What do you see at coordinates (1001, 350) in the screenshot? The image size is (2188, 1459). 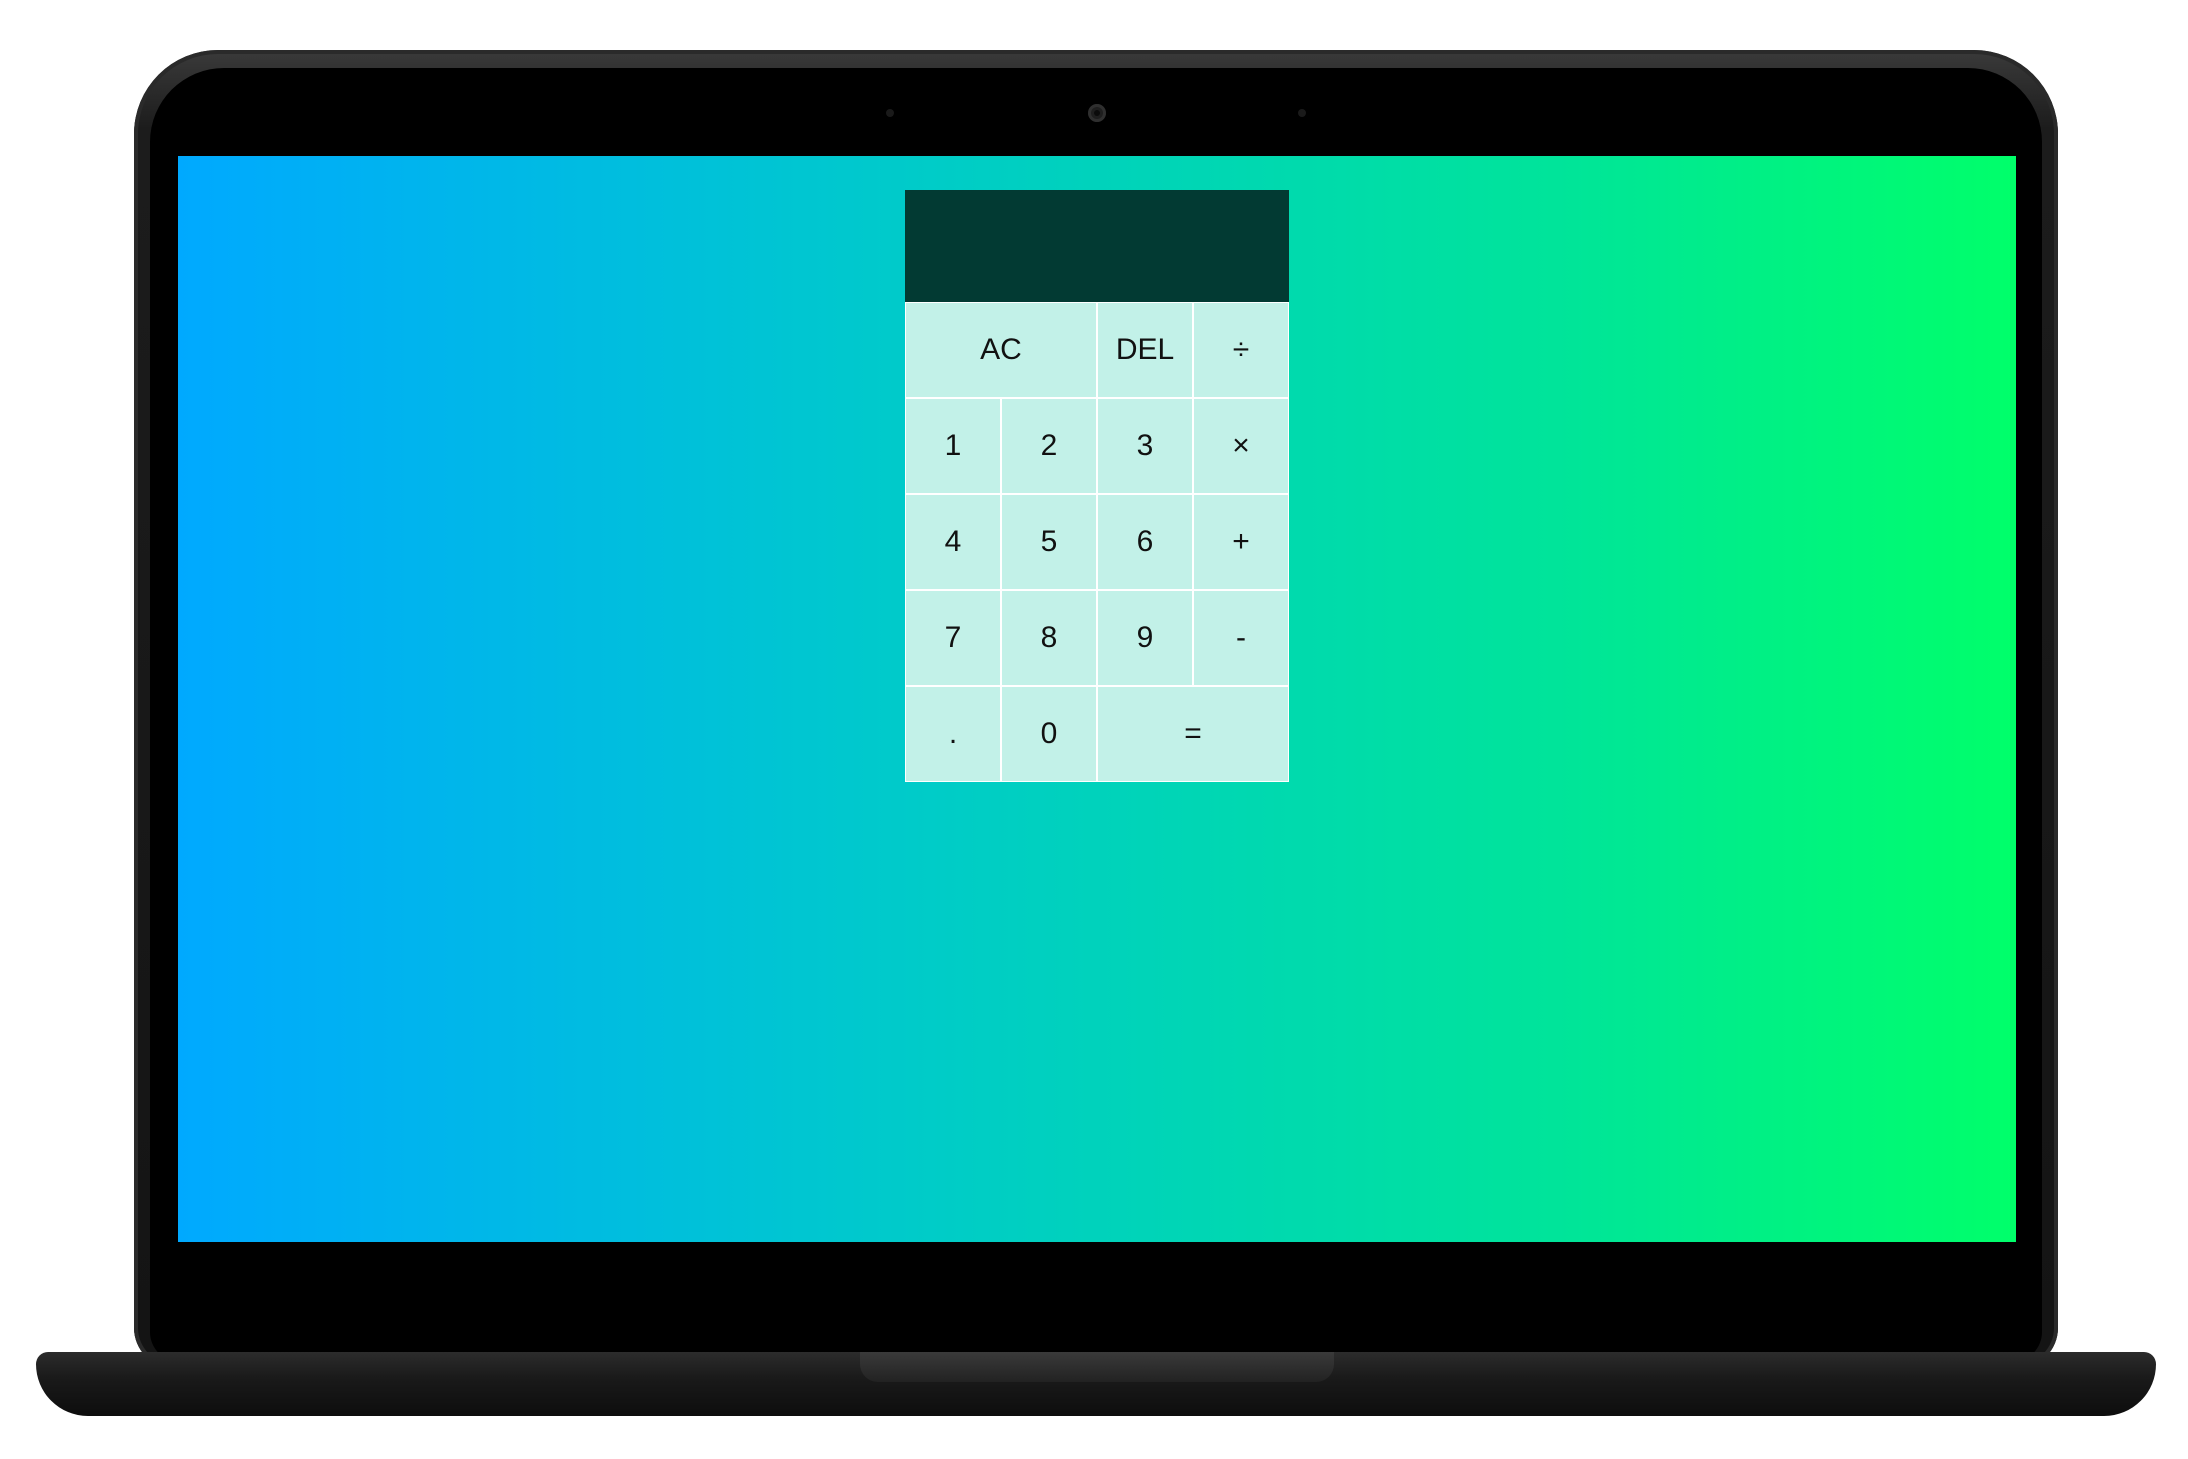 I see `all-clear-button: AC` at bounding box center [1001, 350].